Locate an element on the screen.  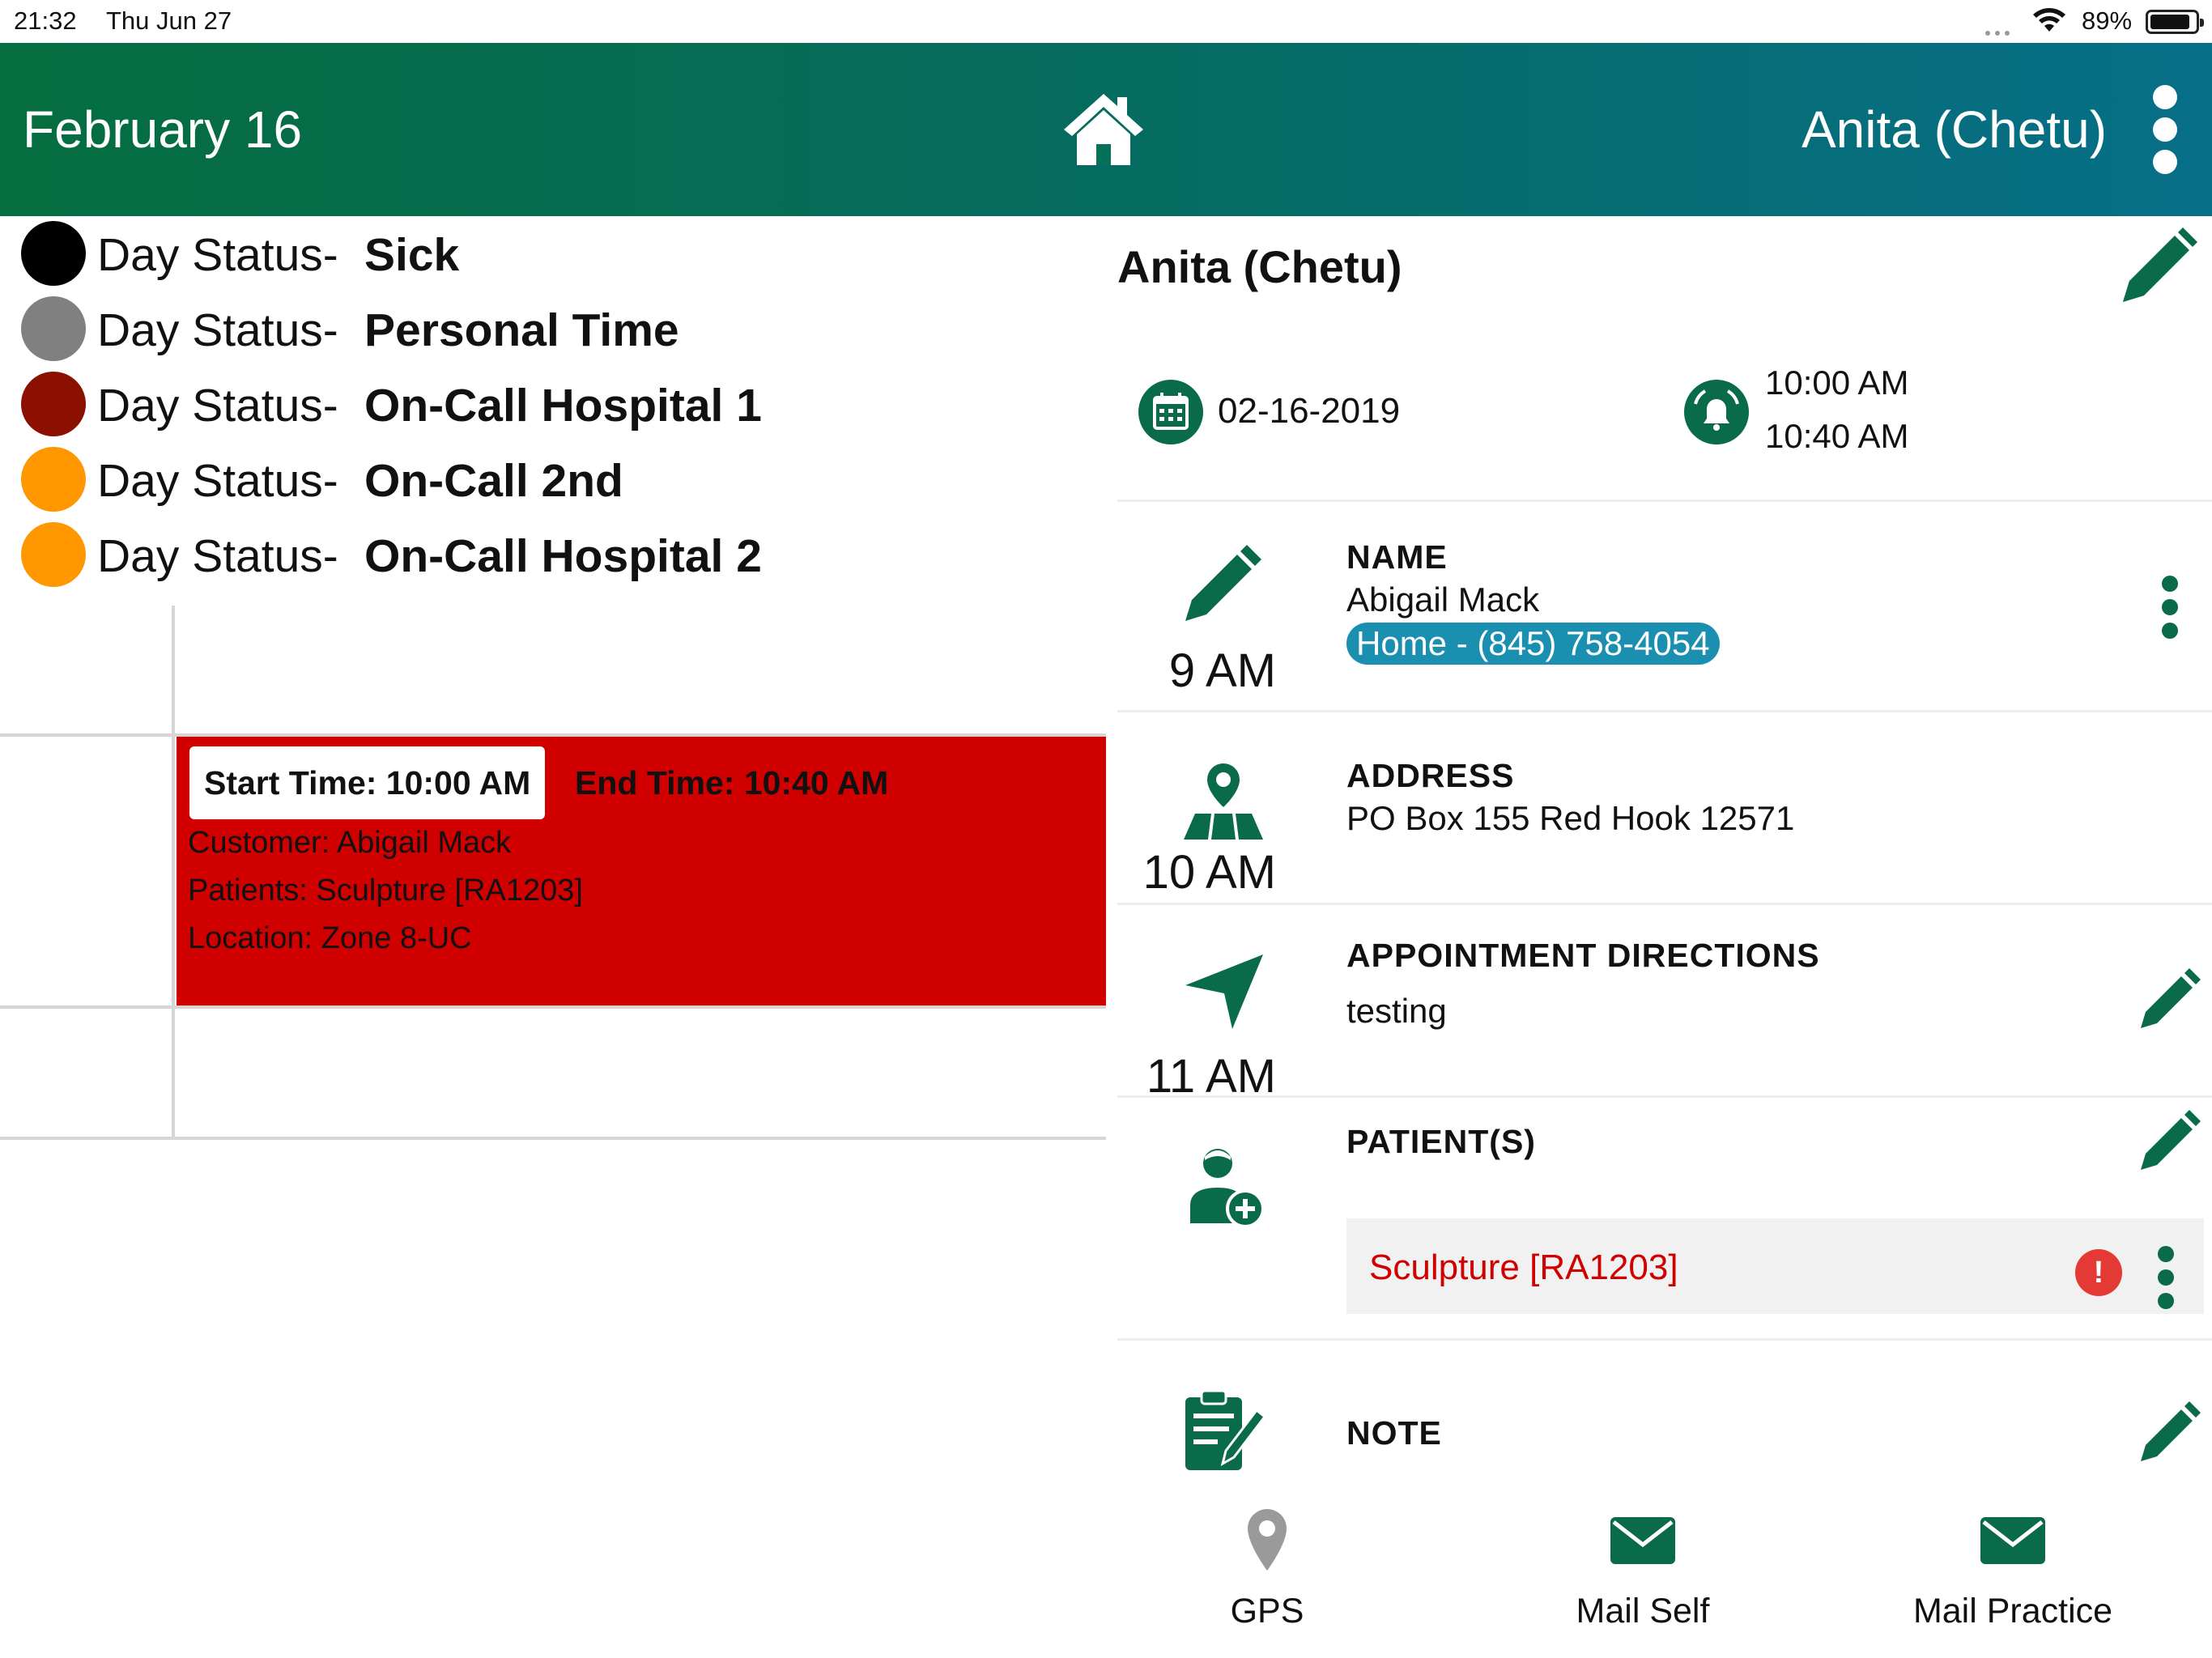
gps-label: GPS is located at coordinates (1267, 1611).